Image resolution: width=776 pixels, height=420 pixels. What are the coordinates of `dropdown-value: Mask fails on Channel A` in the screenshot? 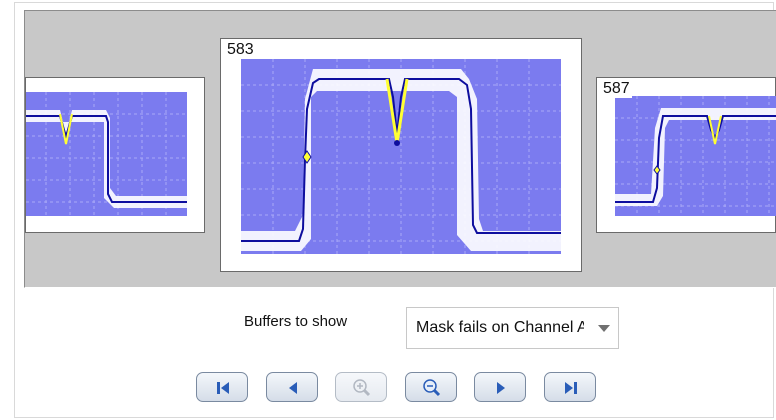 It's located at (500, 327).